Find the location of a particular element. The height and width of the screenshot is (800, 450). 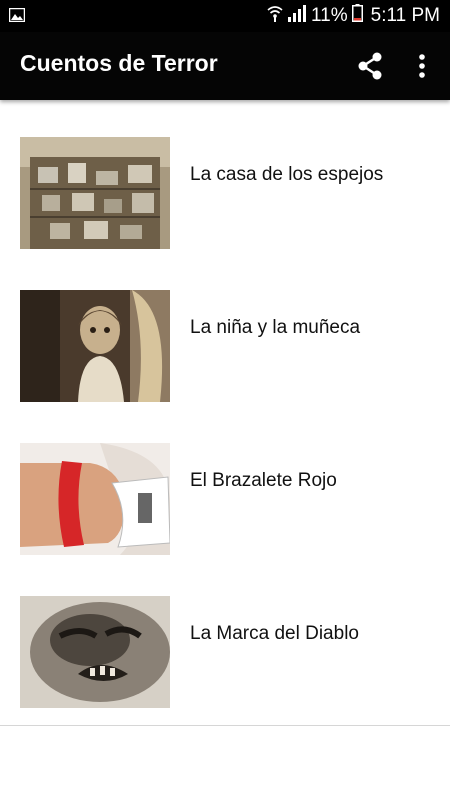

overflow-menu-button is located at coordinates (422, 66).